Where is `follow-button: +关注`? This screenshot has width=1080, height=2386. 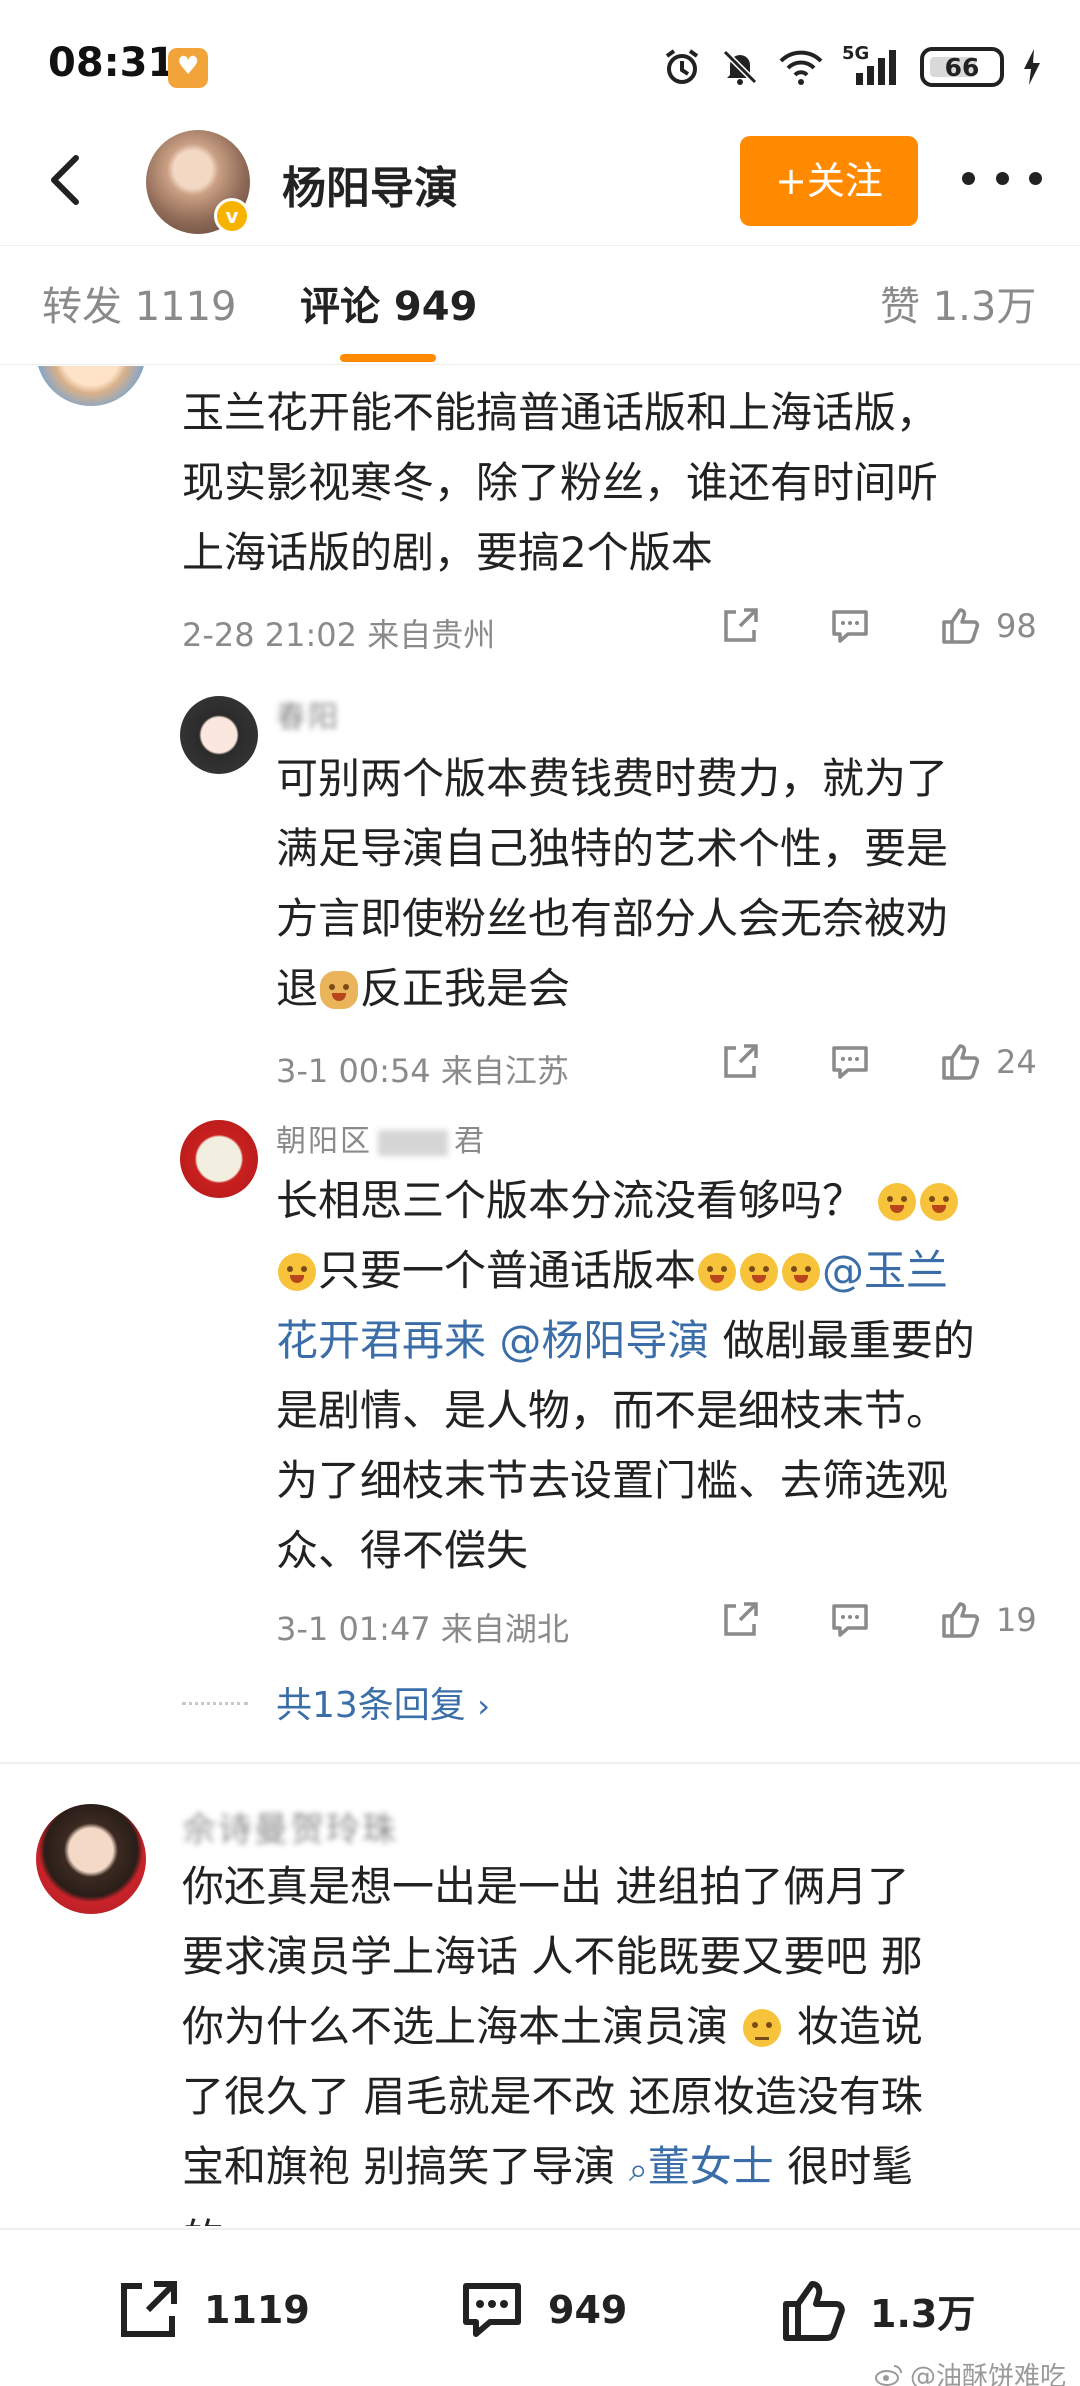
follow-button: +关注 is located at coordinates (829, 181).